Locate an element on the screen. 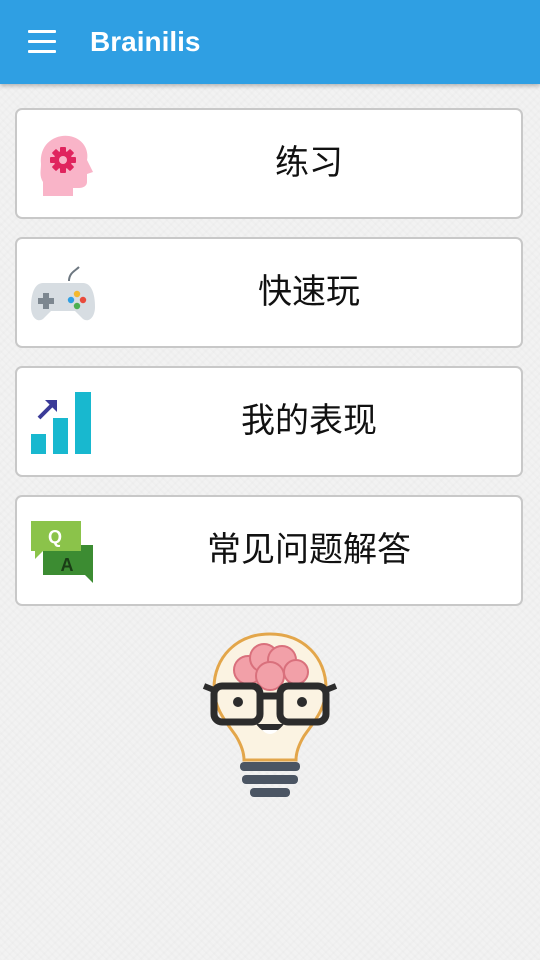 The image size is (540, 960). svg-text: A is located at coordinates (67, 565).